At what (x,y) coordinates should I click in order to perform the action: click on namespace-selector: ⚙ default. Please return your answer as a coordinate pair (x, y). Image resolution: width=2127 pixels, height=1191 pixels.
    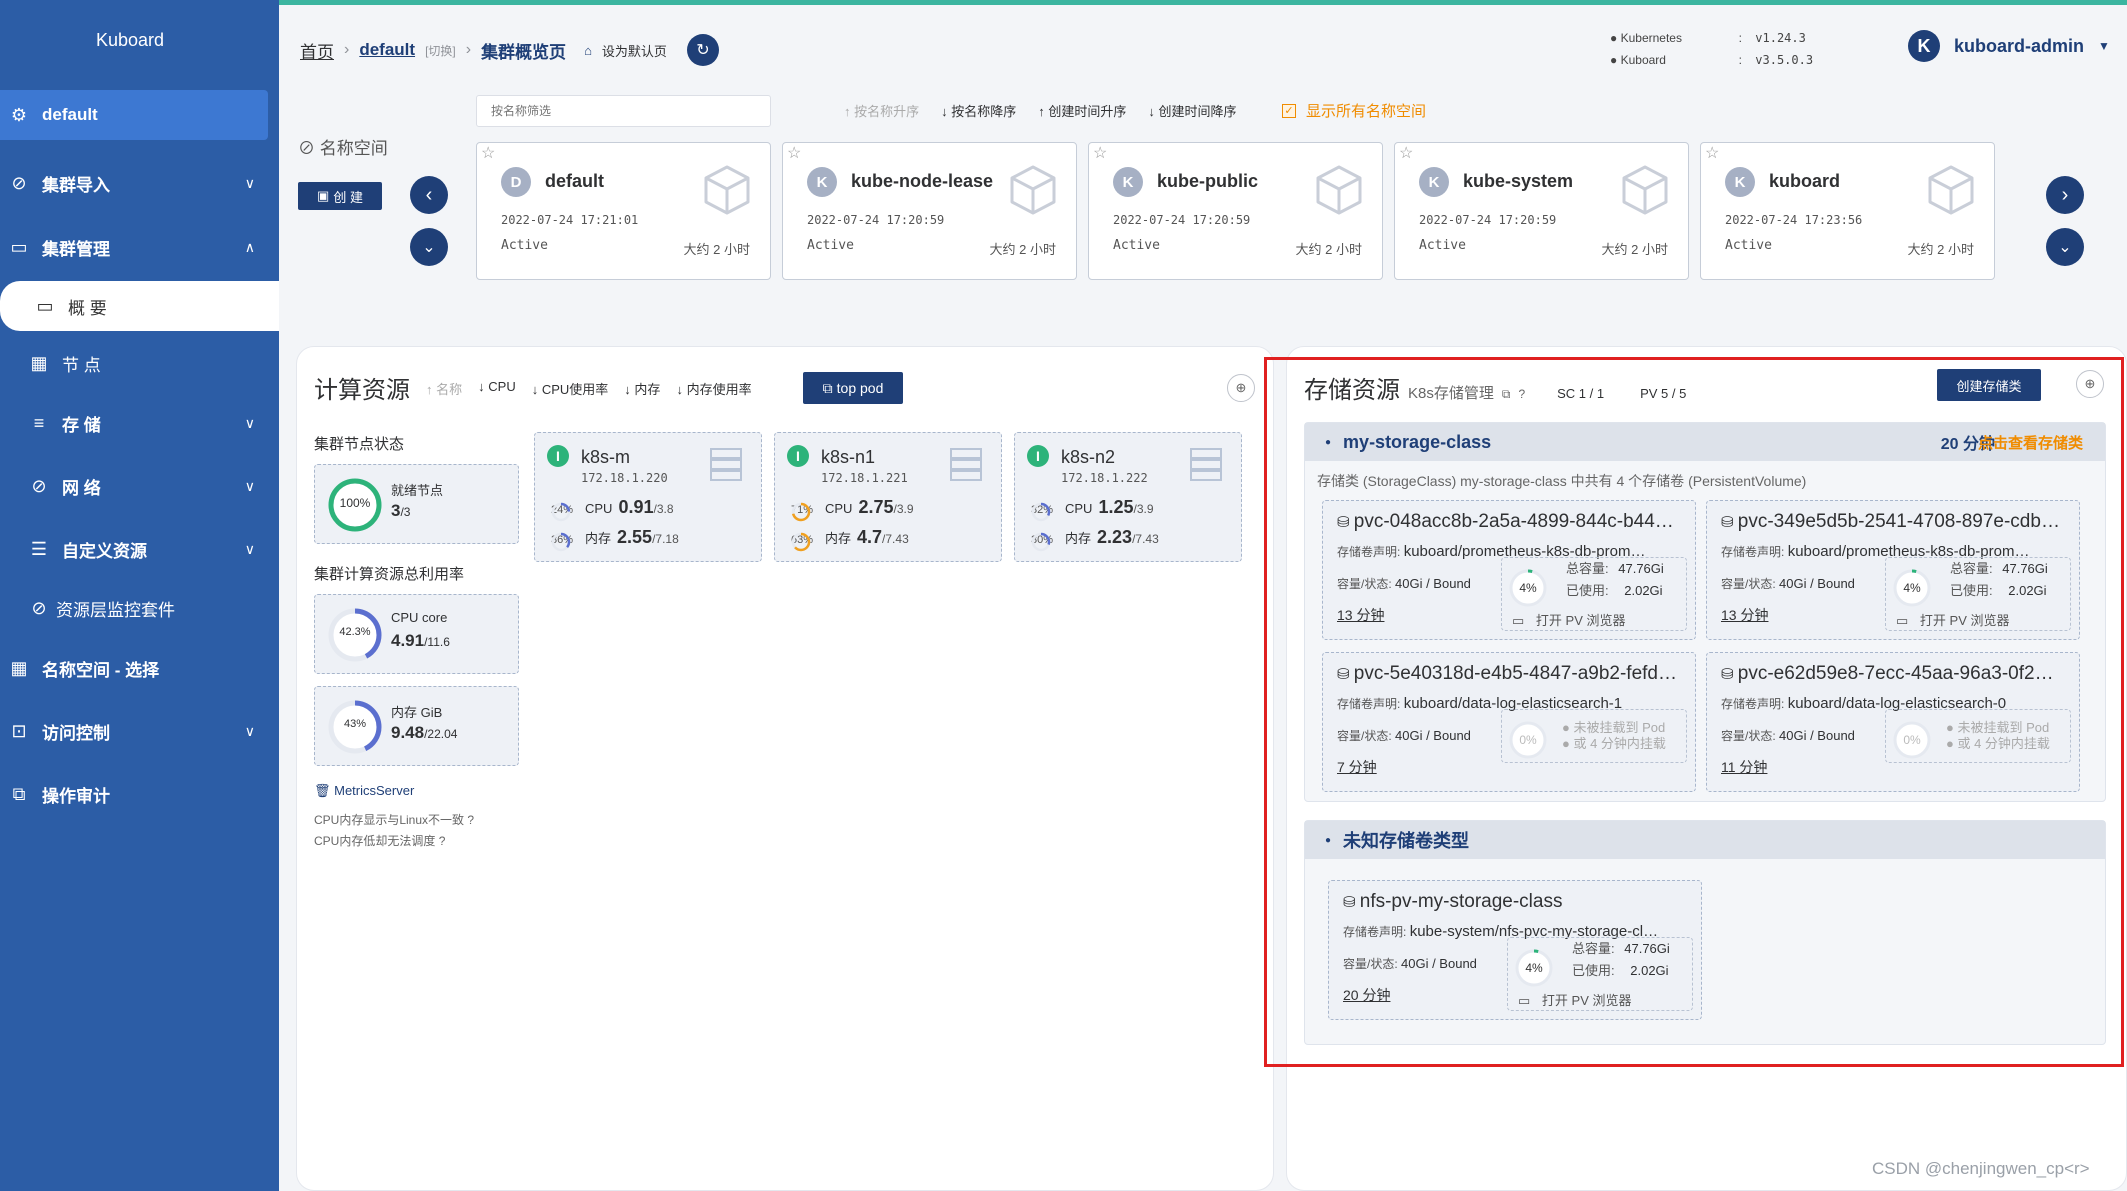
    Looking at the image, I should click on (134, 115).